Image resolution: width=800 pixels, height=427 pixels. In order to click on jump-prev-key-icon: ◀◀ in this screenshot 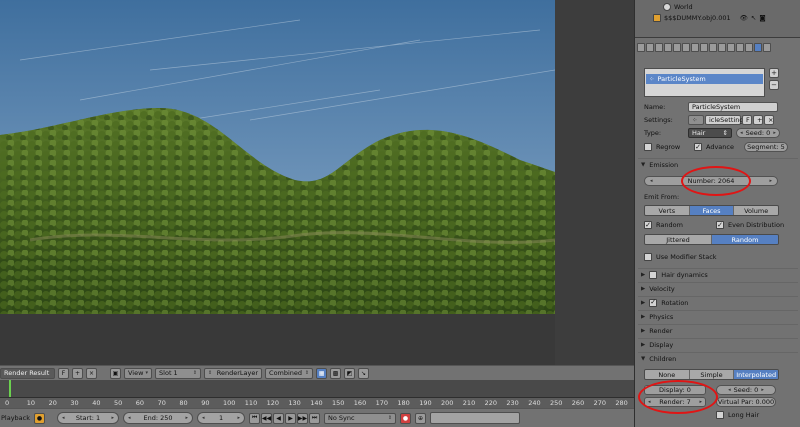, I will do `click(267, 418)`.